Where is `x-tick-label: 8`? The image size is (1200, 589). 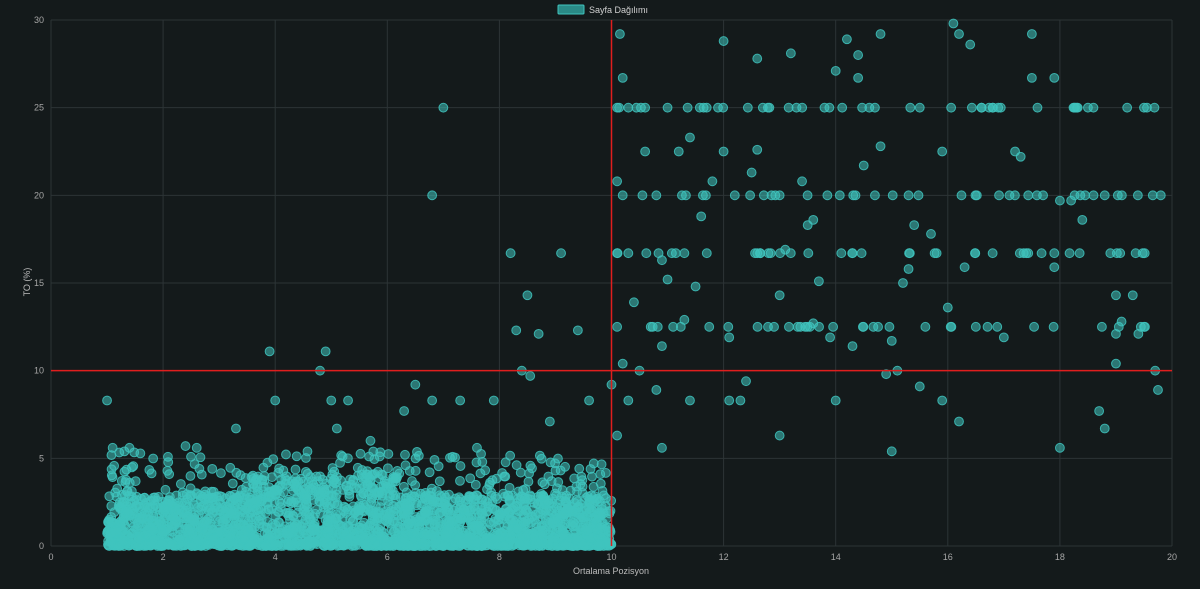
x-tick-label: 8 is located at coordinates (499, 557).